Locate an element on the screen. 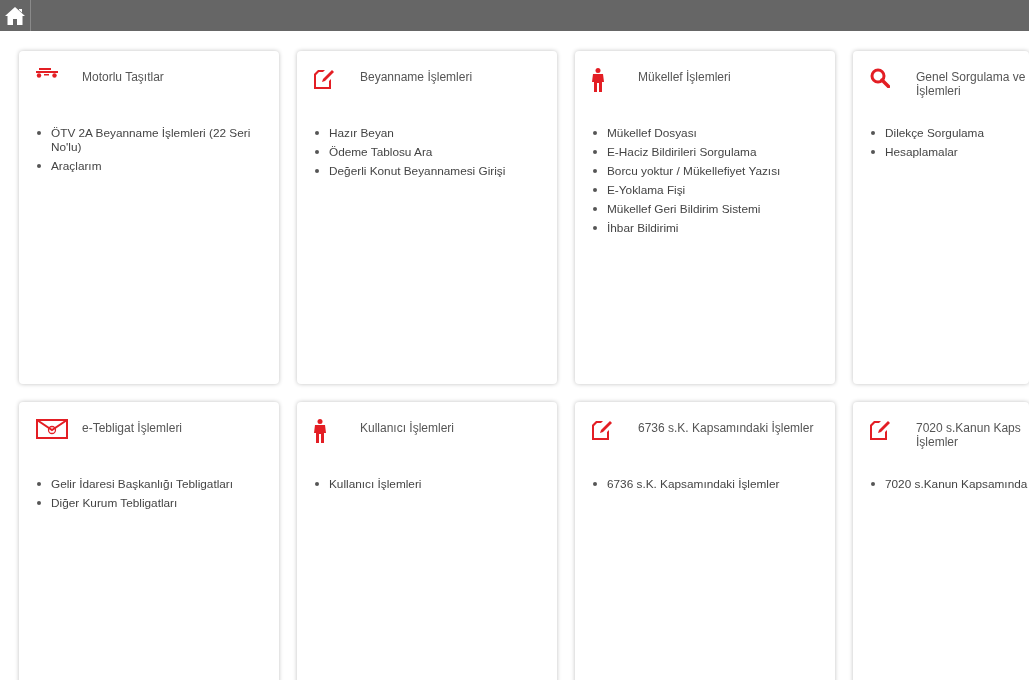  menu-link: Araçlarım is located at coordinates (76, 166).